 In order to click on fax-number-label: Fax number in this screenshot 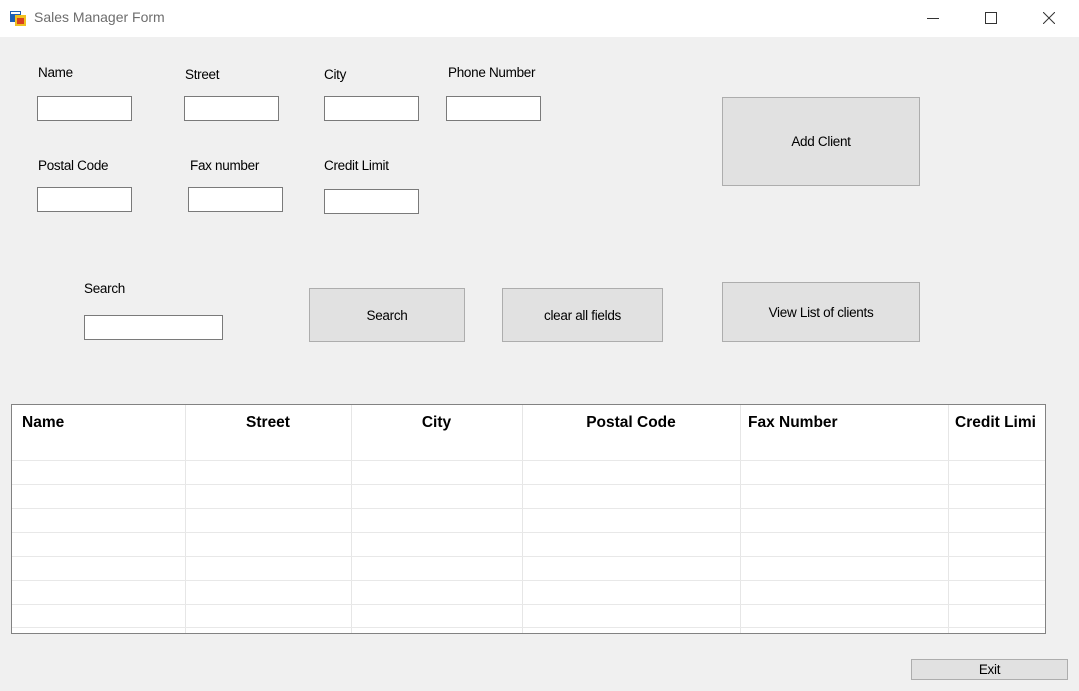, I will do `click(225, 165)`.